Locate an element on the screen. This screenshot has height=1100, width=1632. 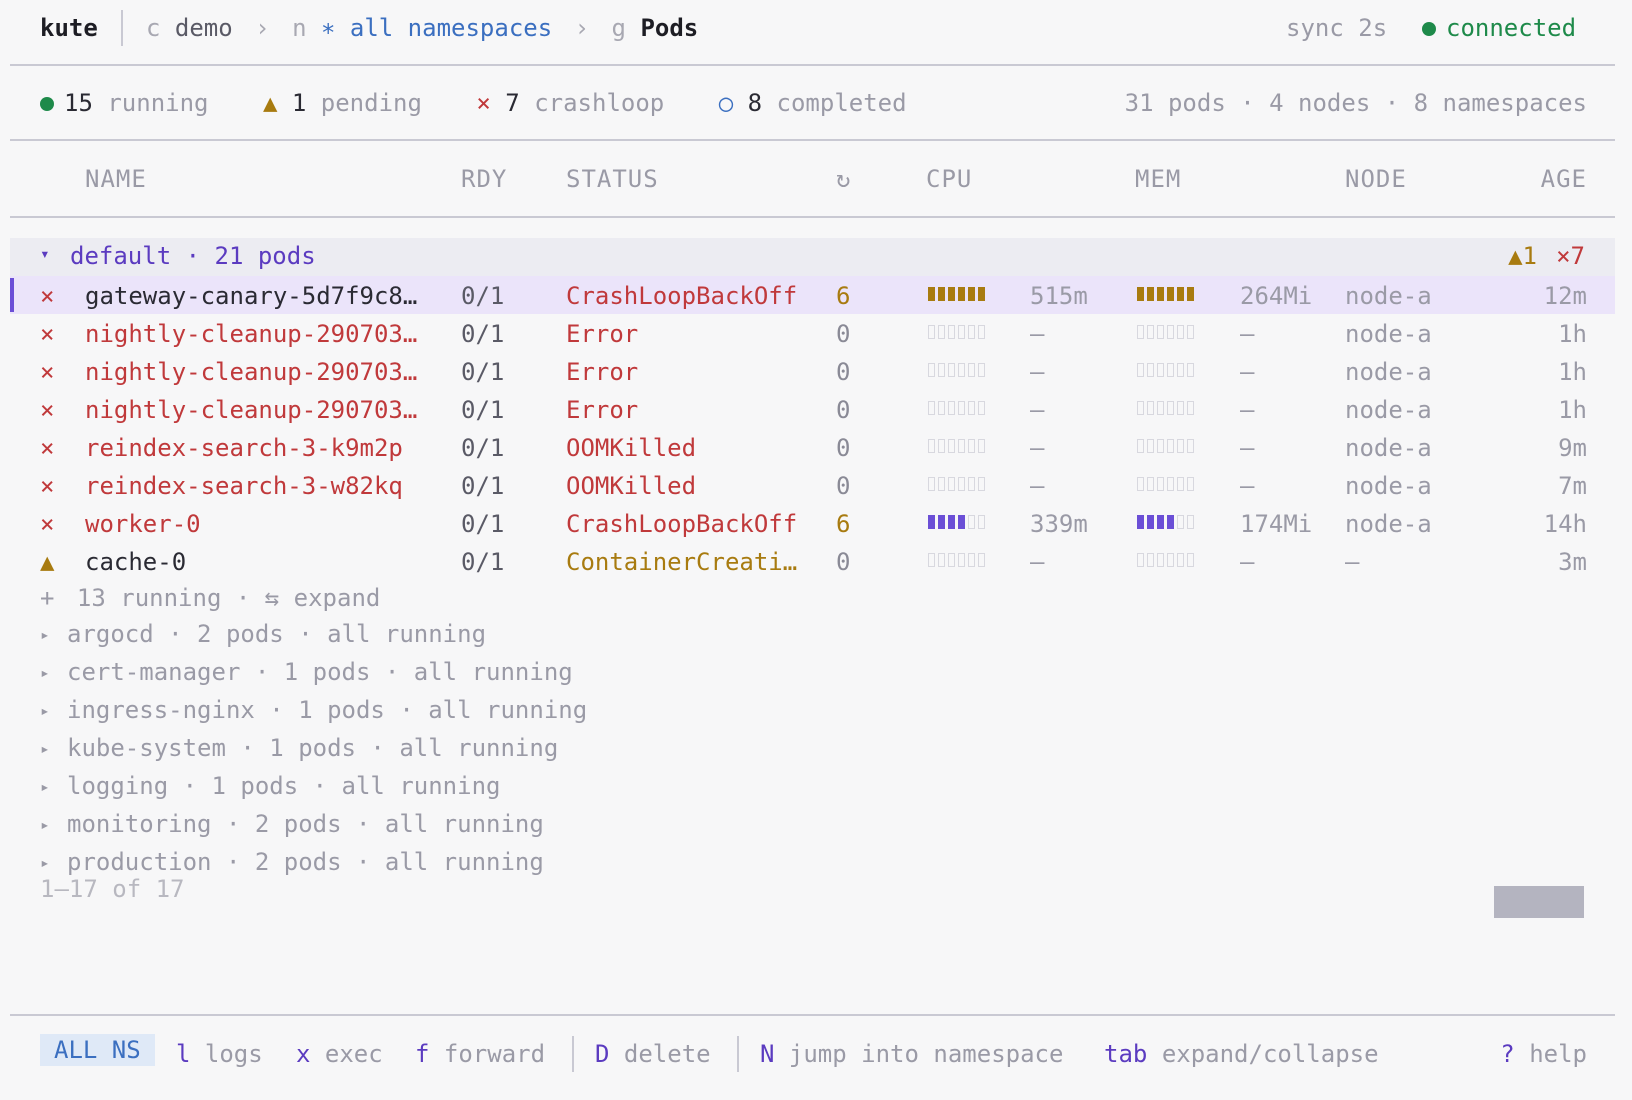
forward-shortcut: f forward is located at coordinates (480, 1054).